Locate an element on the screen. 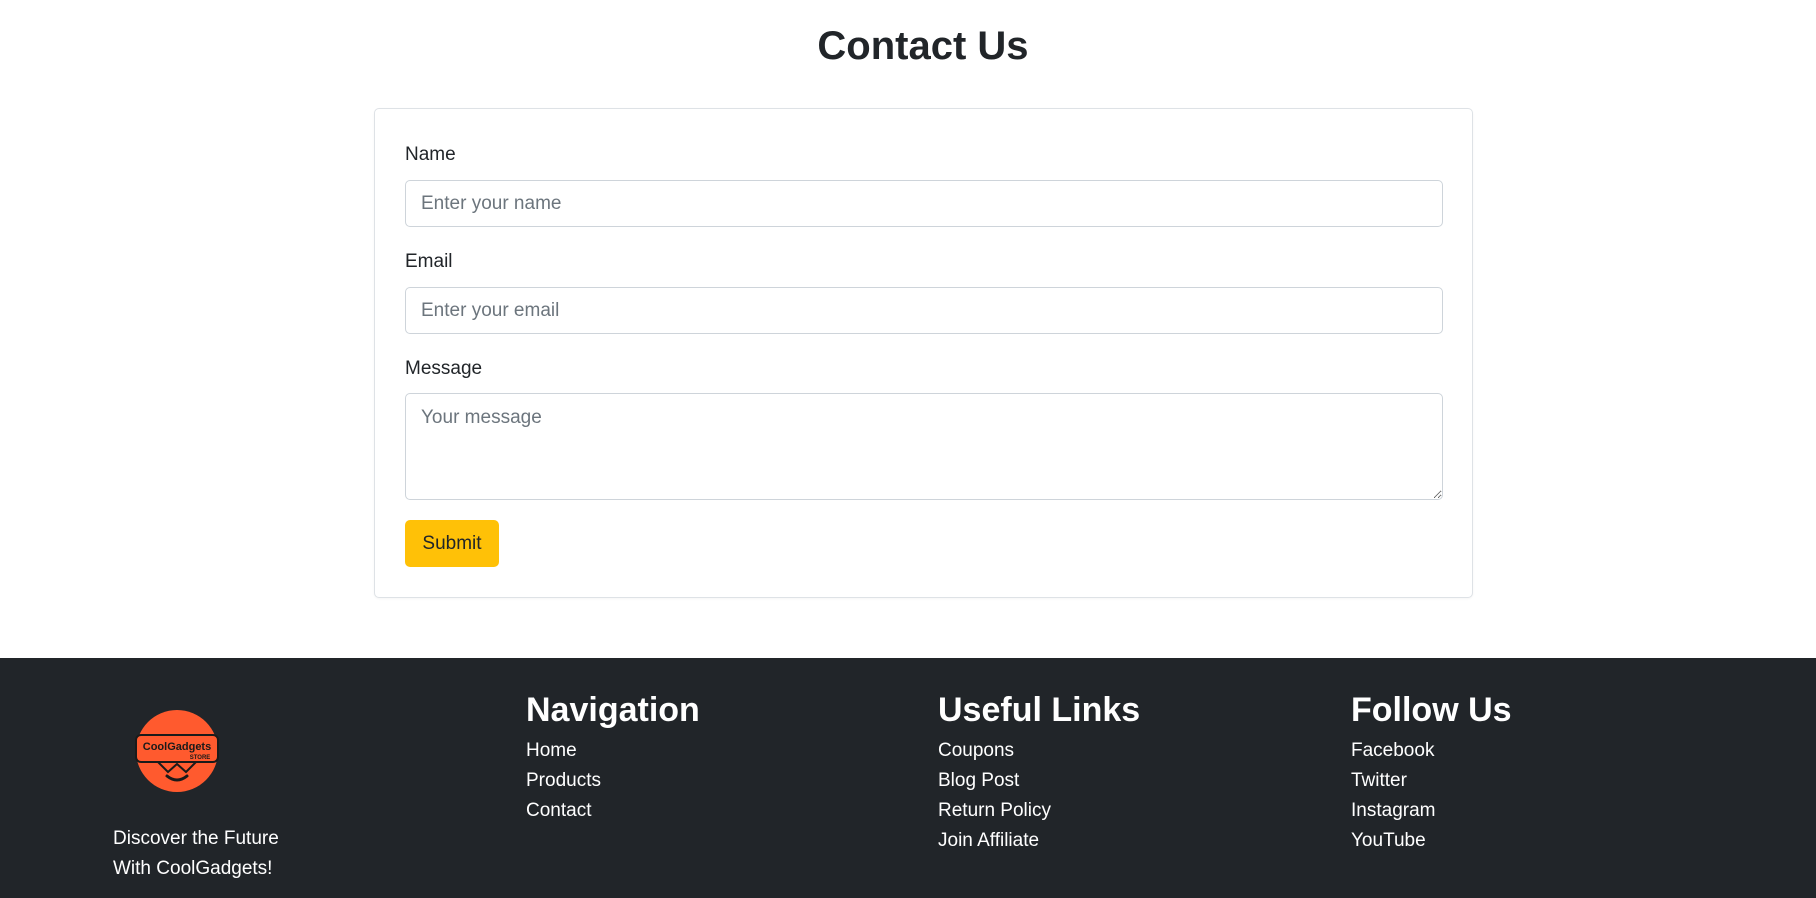  message-field is located at coordinates (924, 446).